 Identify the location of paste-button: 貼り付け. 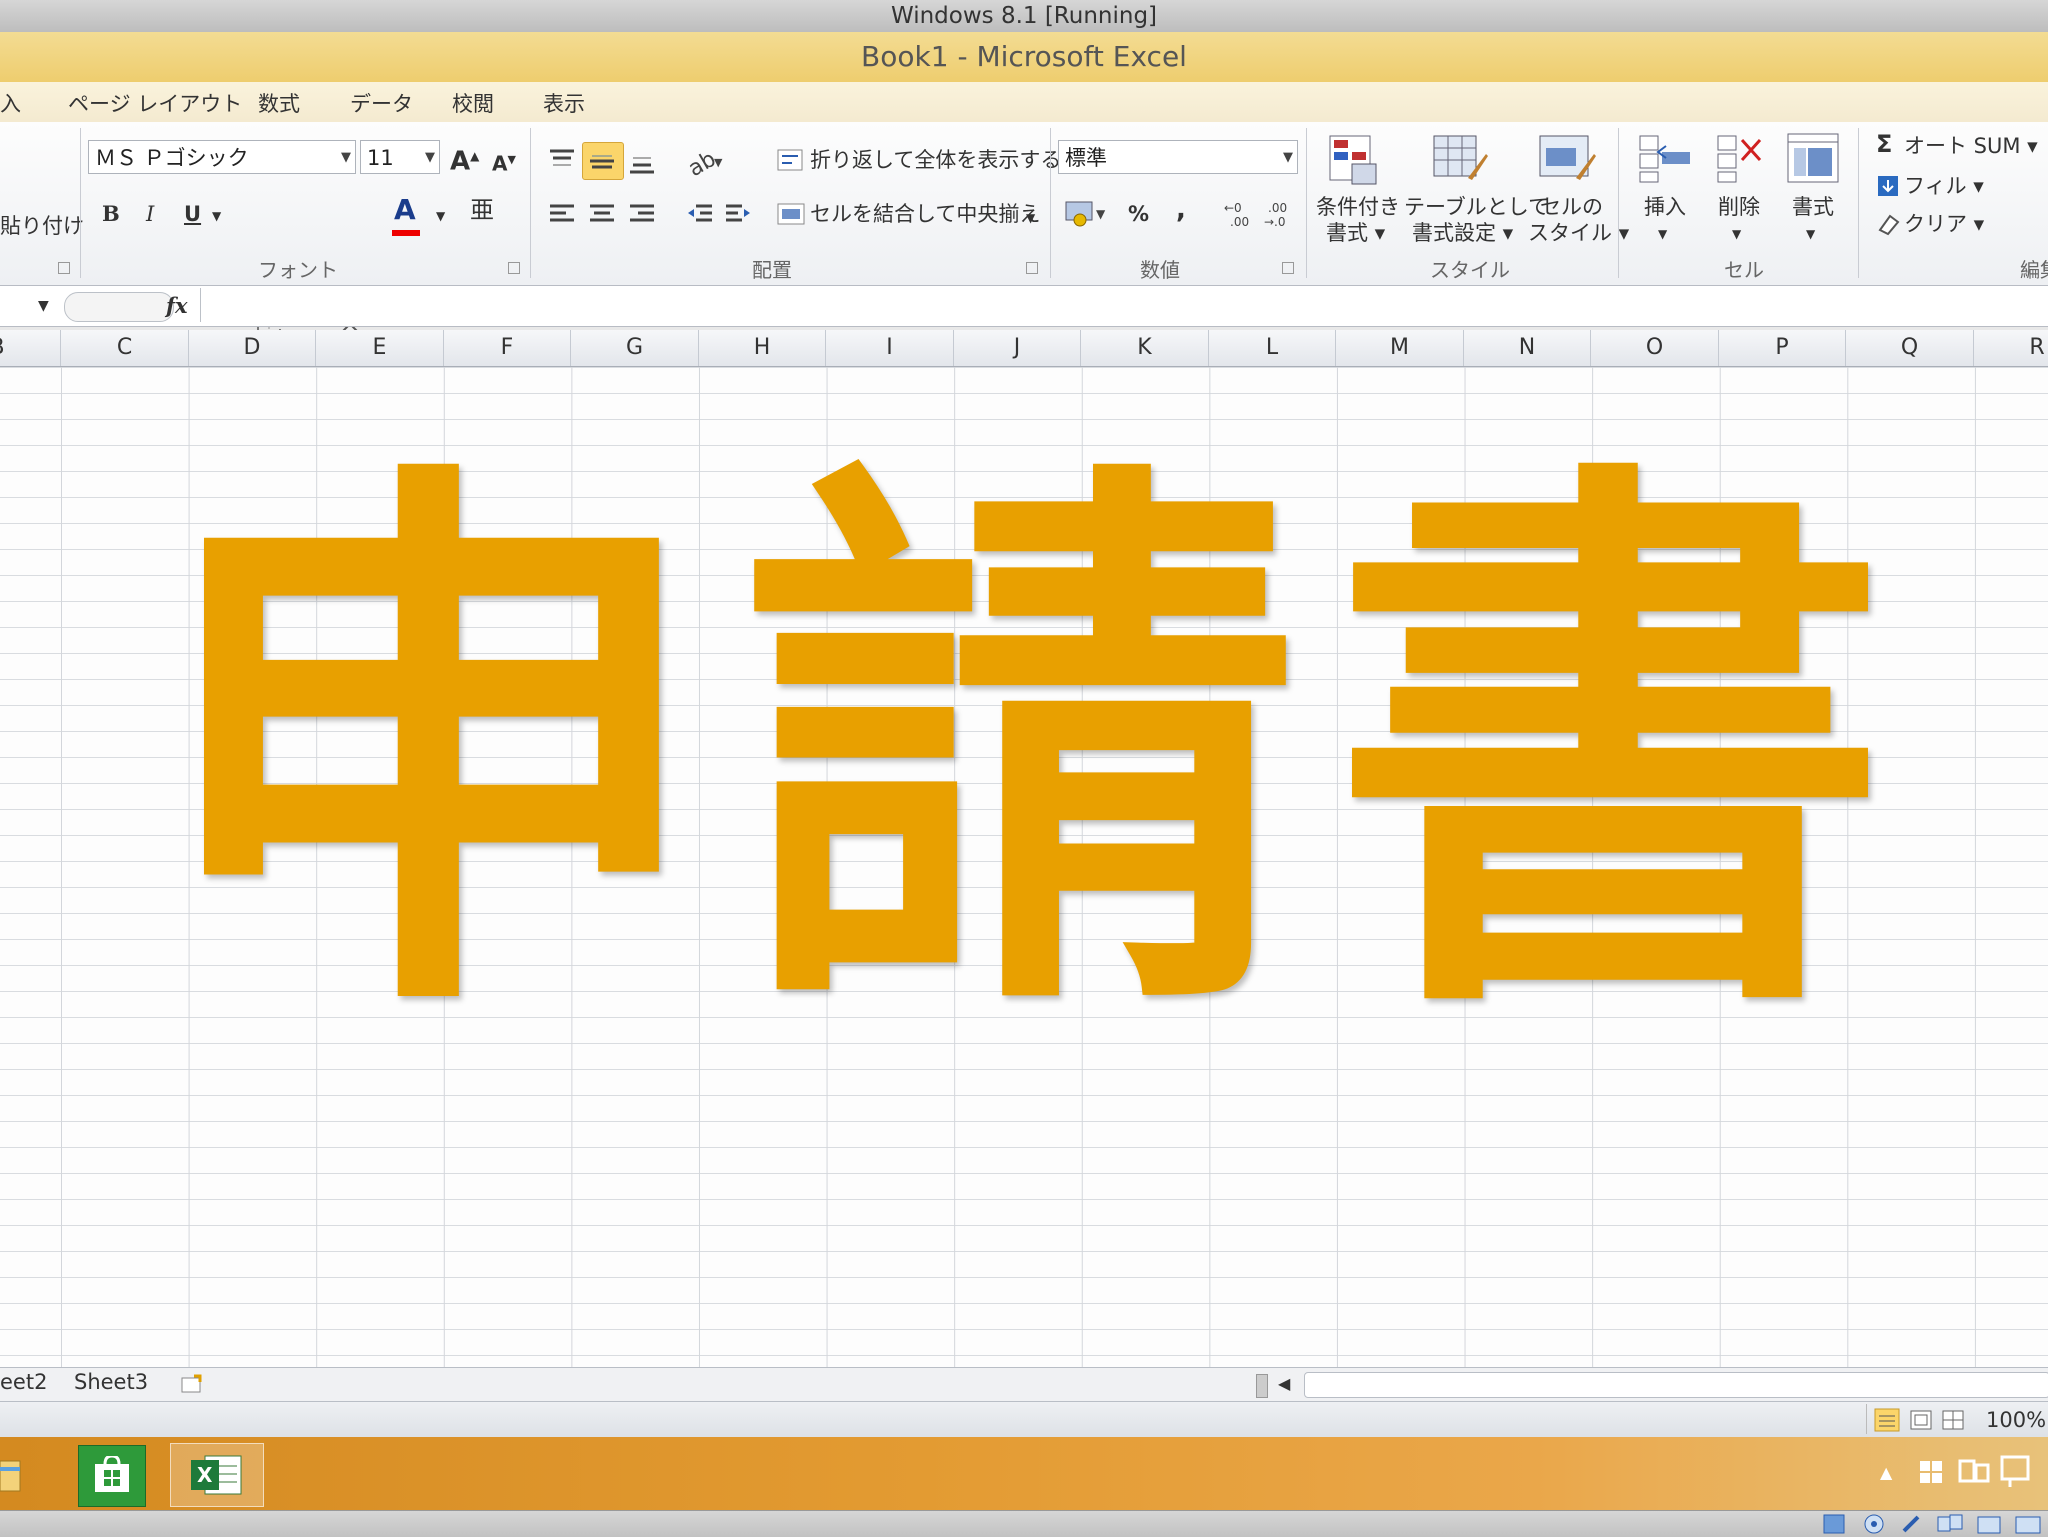
(42, 226).